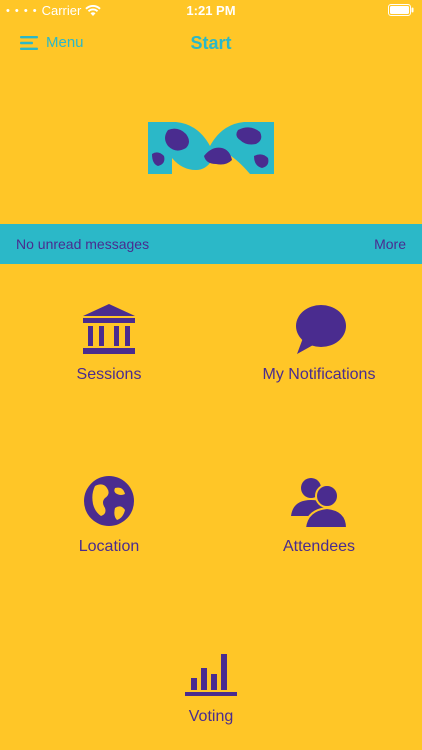 The height and width of the screenshot is (750, 422). I want to click on page-title: Start, so click(211, 43).